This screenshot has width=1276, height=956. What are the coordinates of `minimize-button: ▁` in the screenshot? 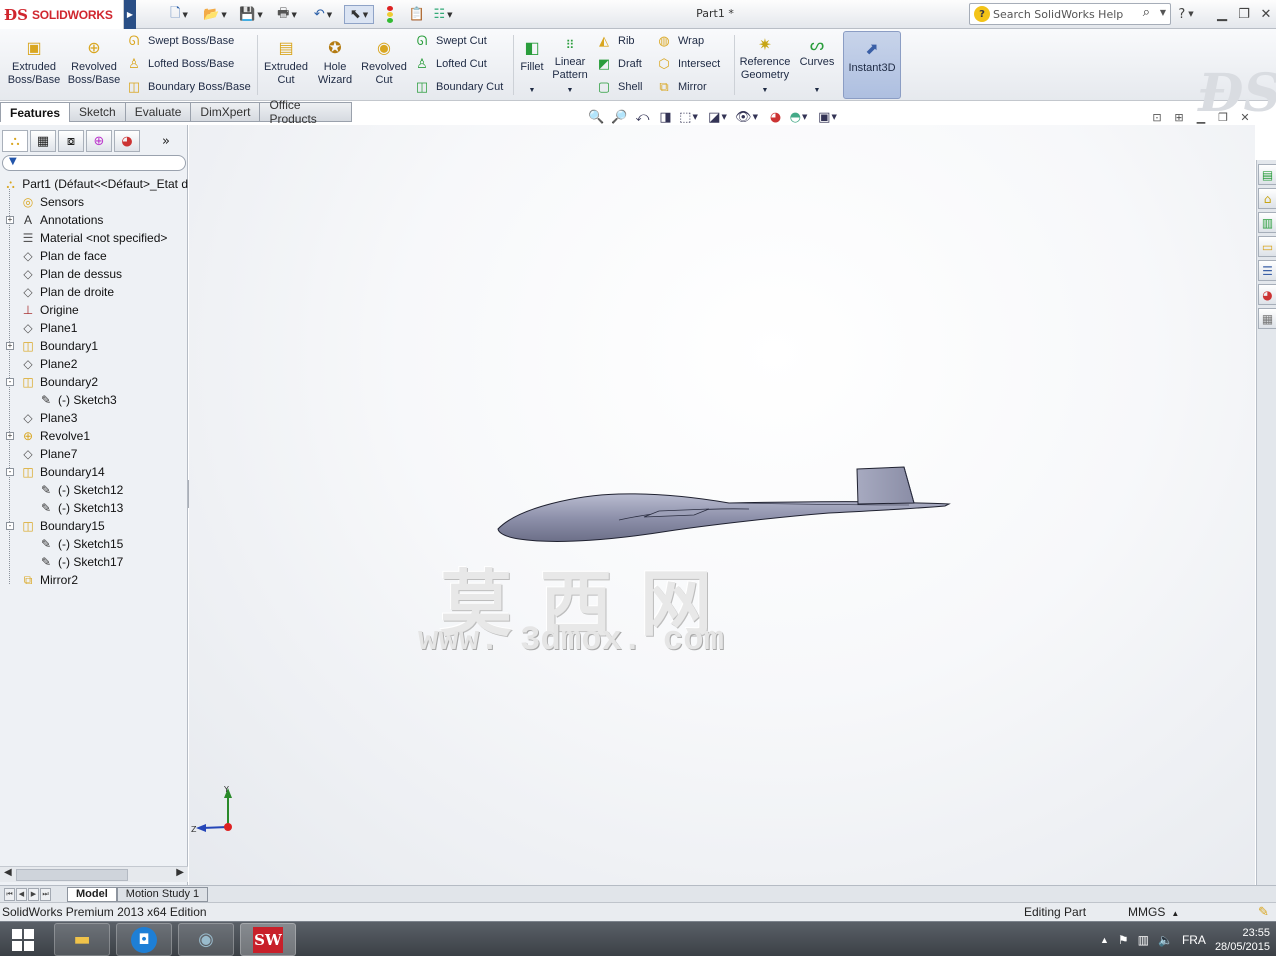 It's located at (1222, 14).